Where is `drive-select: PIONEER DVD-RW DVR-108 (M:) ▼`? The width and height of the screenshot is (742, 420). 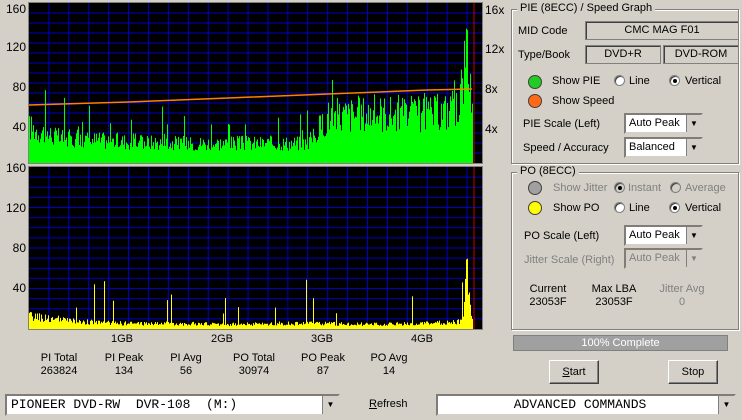 drive-select: PIONEER DVD-RW DVR-108 (M:) ▼ is located at coordinates (172, 405).